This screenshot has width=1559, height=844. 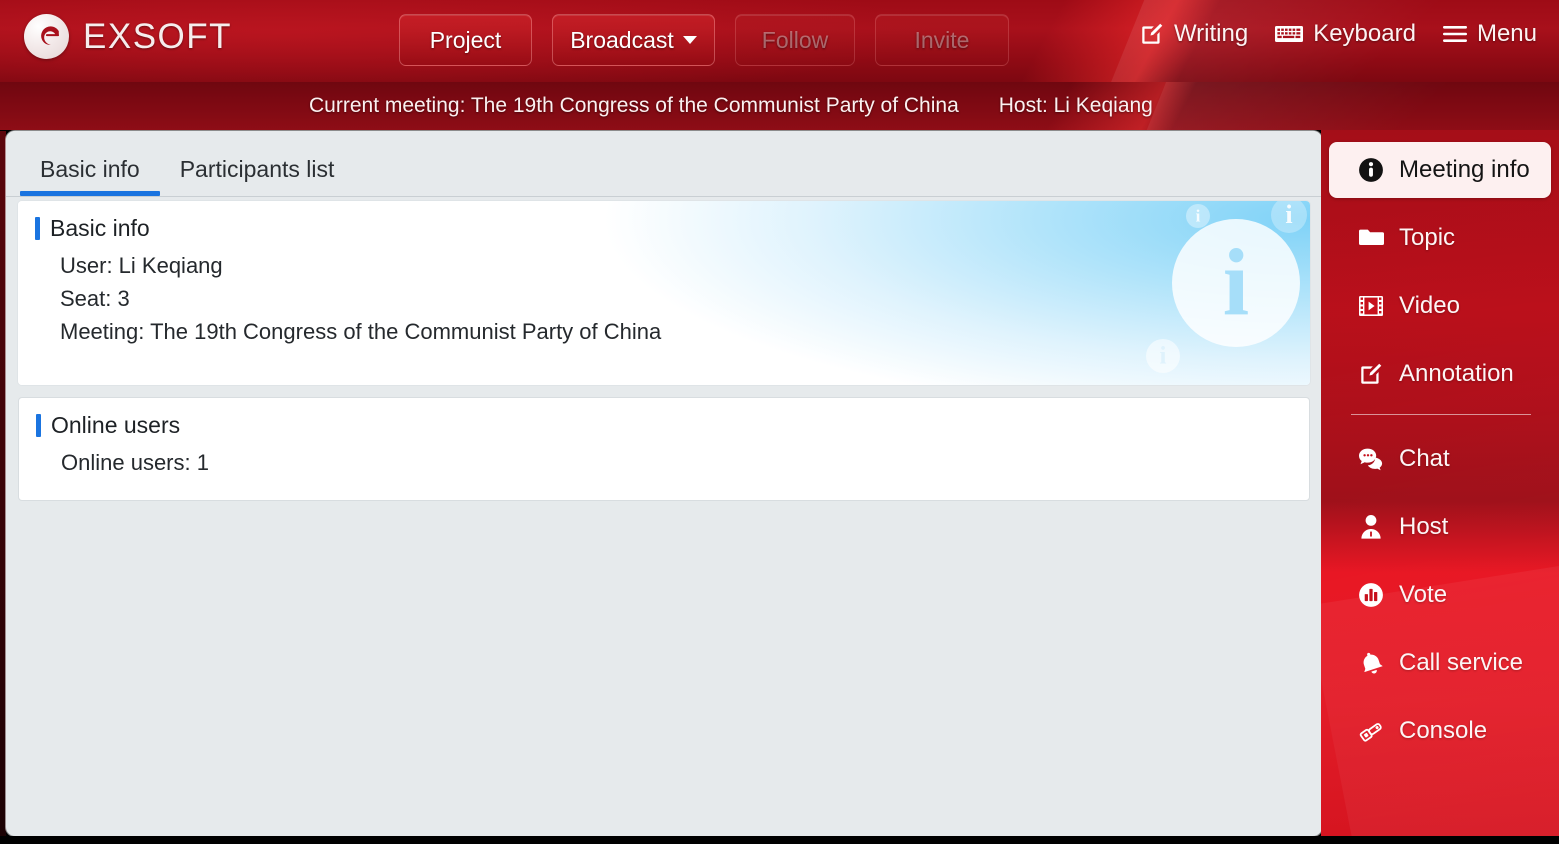 I want to click on usb-tag-icon, so click(x=1371, y=731).